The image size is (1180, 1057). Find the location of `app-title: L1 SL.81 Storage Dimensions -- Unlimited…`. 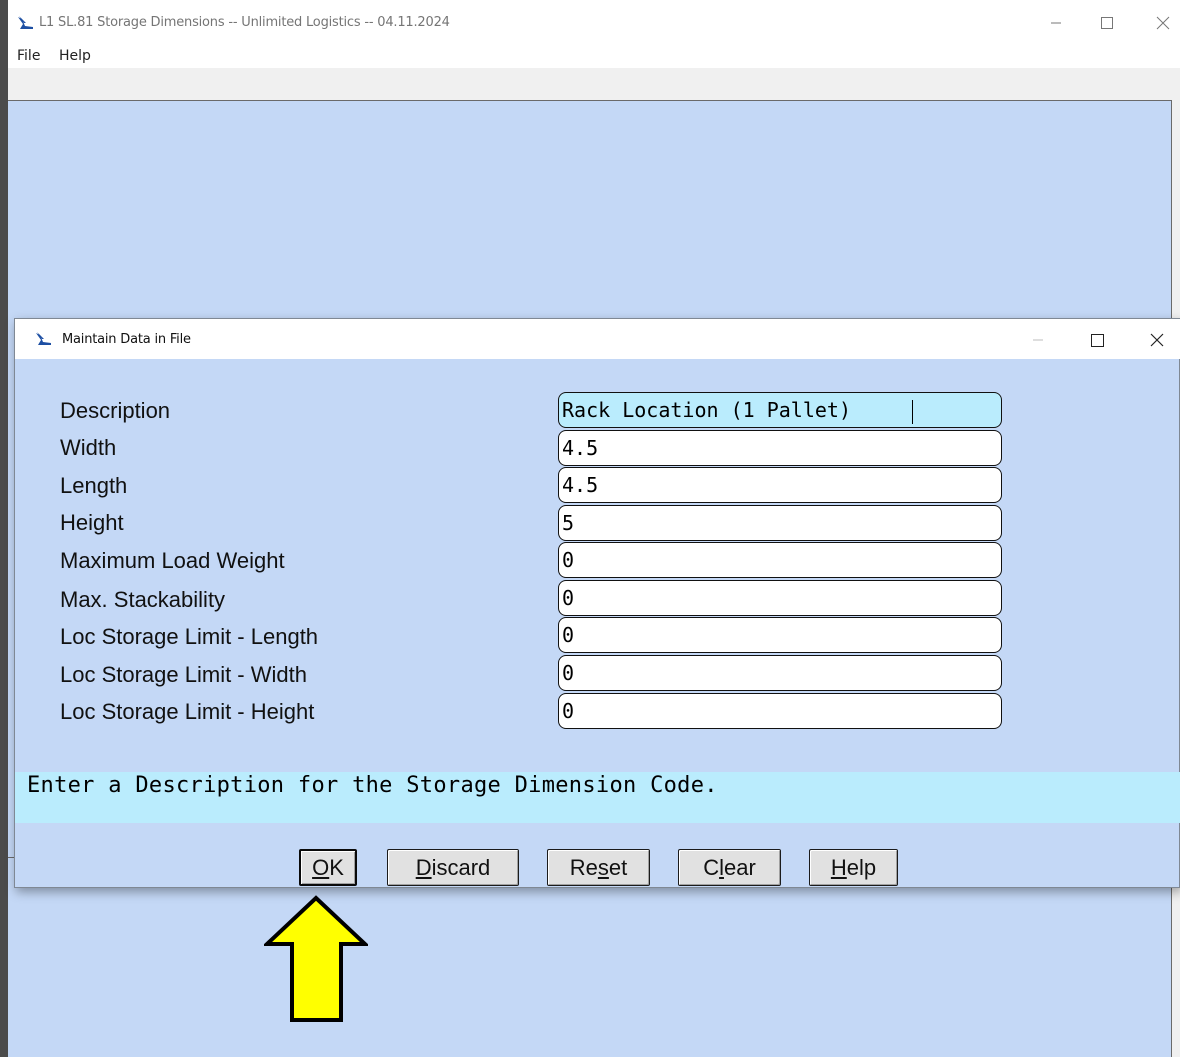

app-title: L1 SL.81 Storage Dimensions -- Unlimited… is located at coordinates (244, 22).